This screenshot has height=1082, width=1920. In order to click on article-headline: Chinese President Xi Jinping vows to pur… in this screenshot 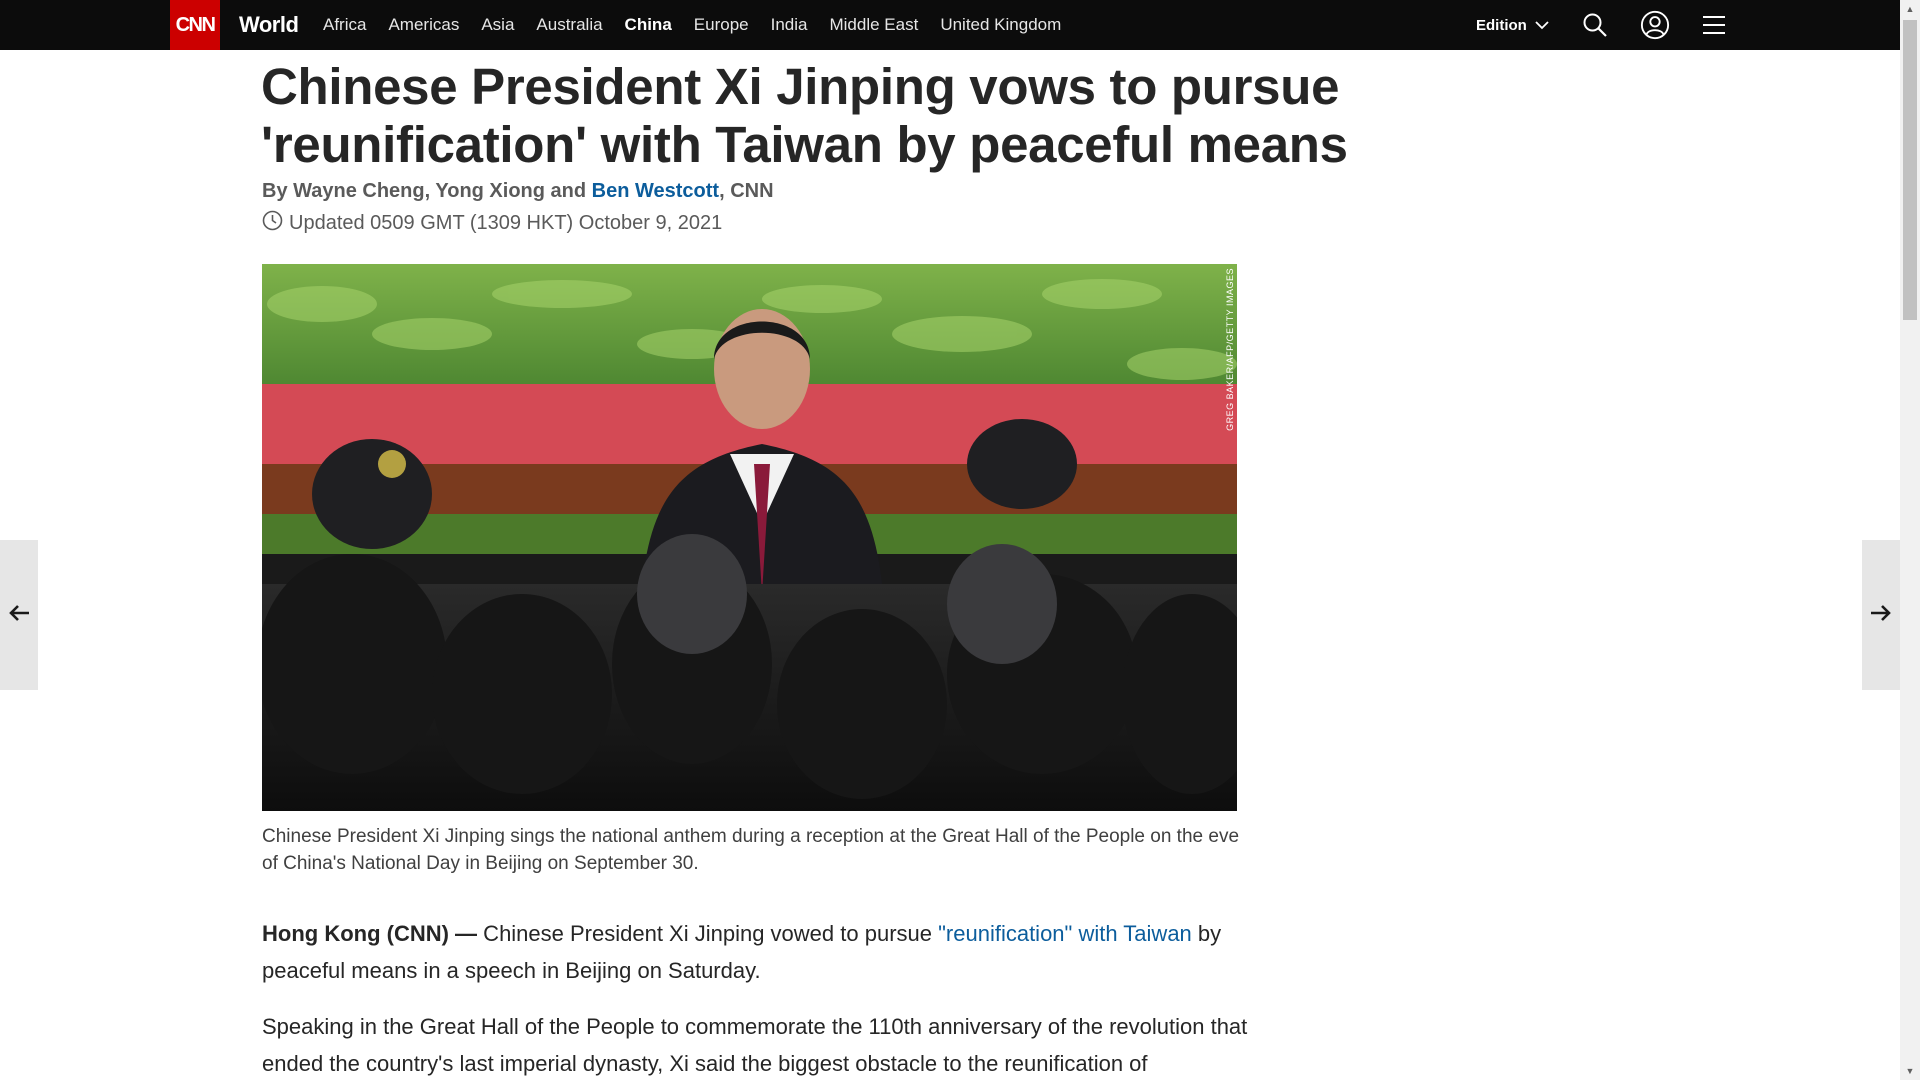, I will do `click(804, 115)`.